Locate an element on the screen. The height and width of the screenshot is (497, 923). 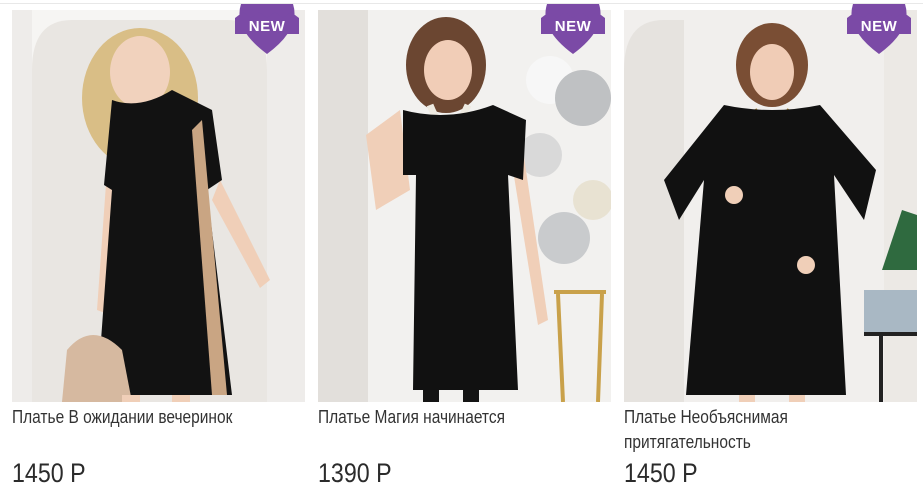
top-divider is located at coordinates (461, 3).